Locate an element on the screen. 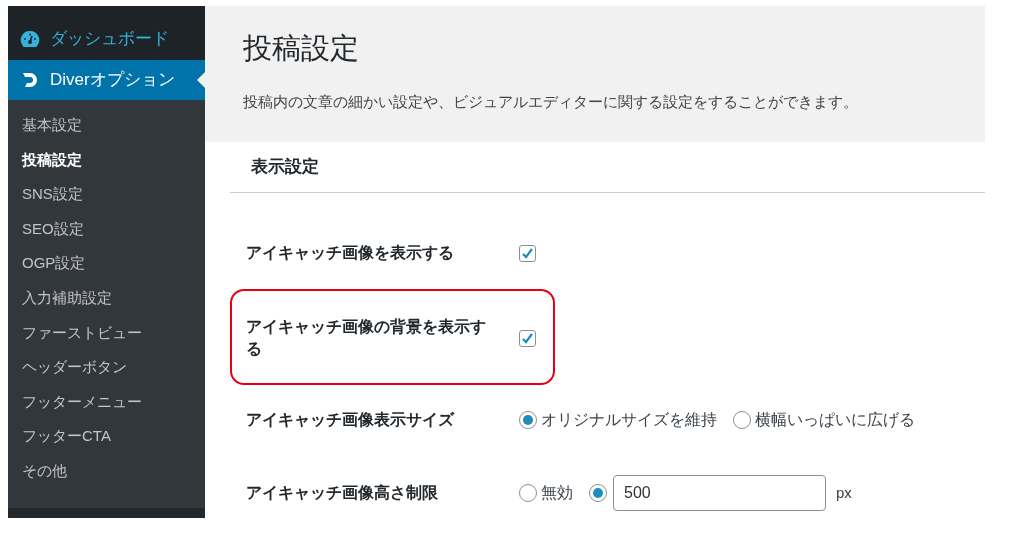 This screenshot has height=534, width=1036. sidebar-item: その他 is located at coordinates (106, 471).